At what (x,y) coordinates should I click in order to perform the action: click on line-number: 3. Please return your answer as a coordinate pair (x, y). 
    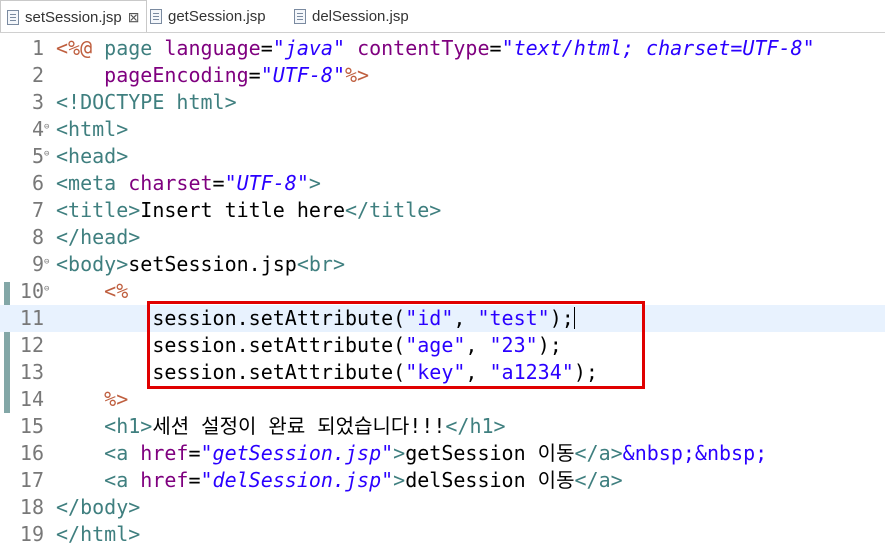
    Looking at the image, I should click on (37, 102).